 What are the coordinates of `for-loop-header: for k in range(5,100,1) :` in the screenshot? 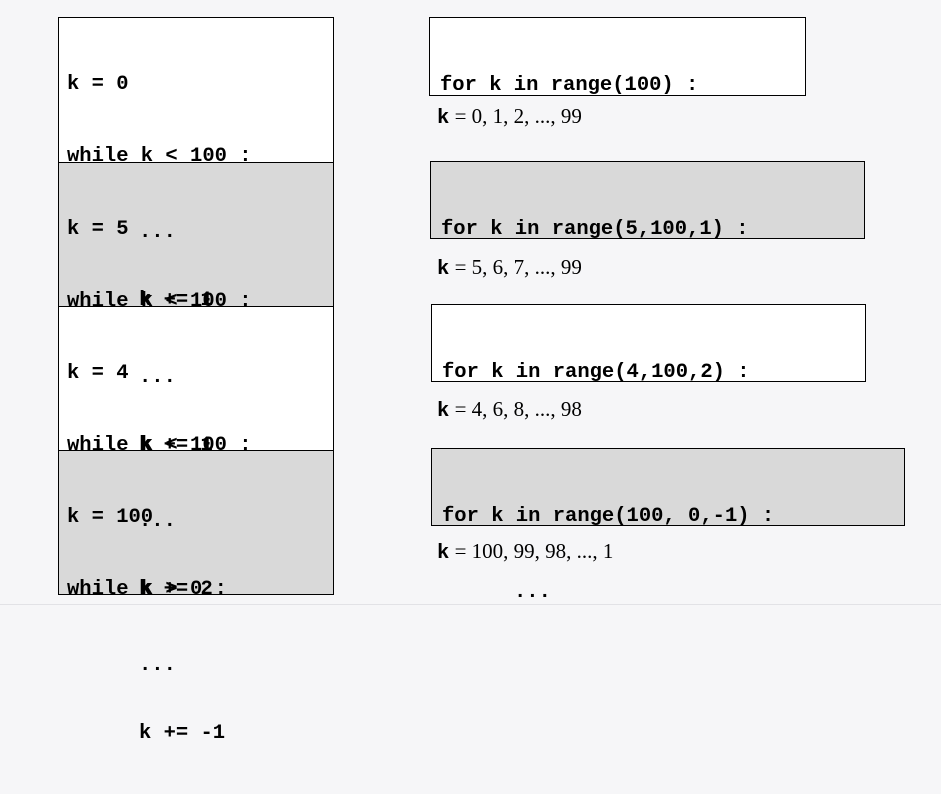 It's located at (595, 229).